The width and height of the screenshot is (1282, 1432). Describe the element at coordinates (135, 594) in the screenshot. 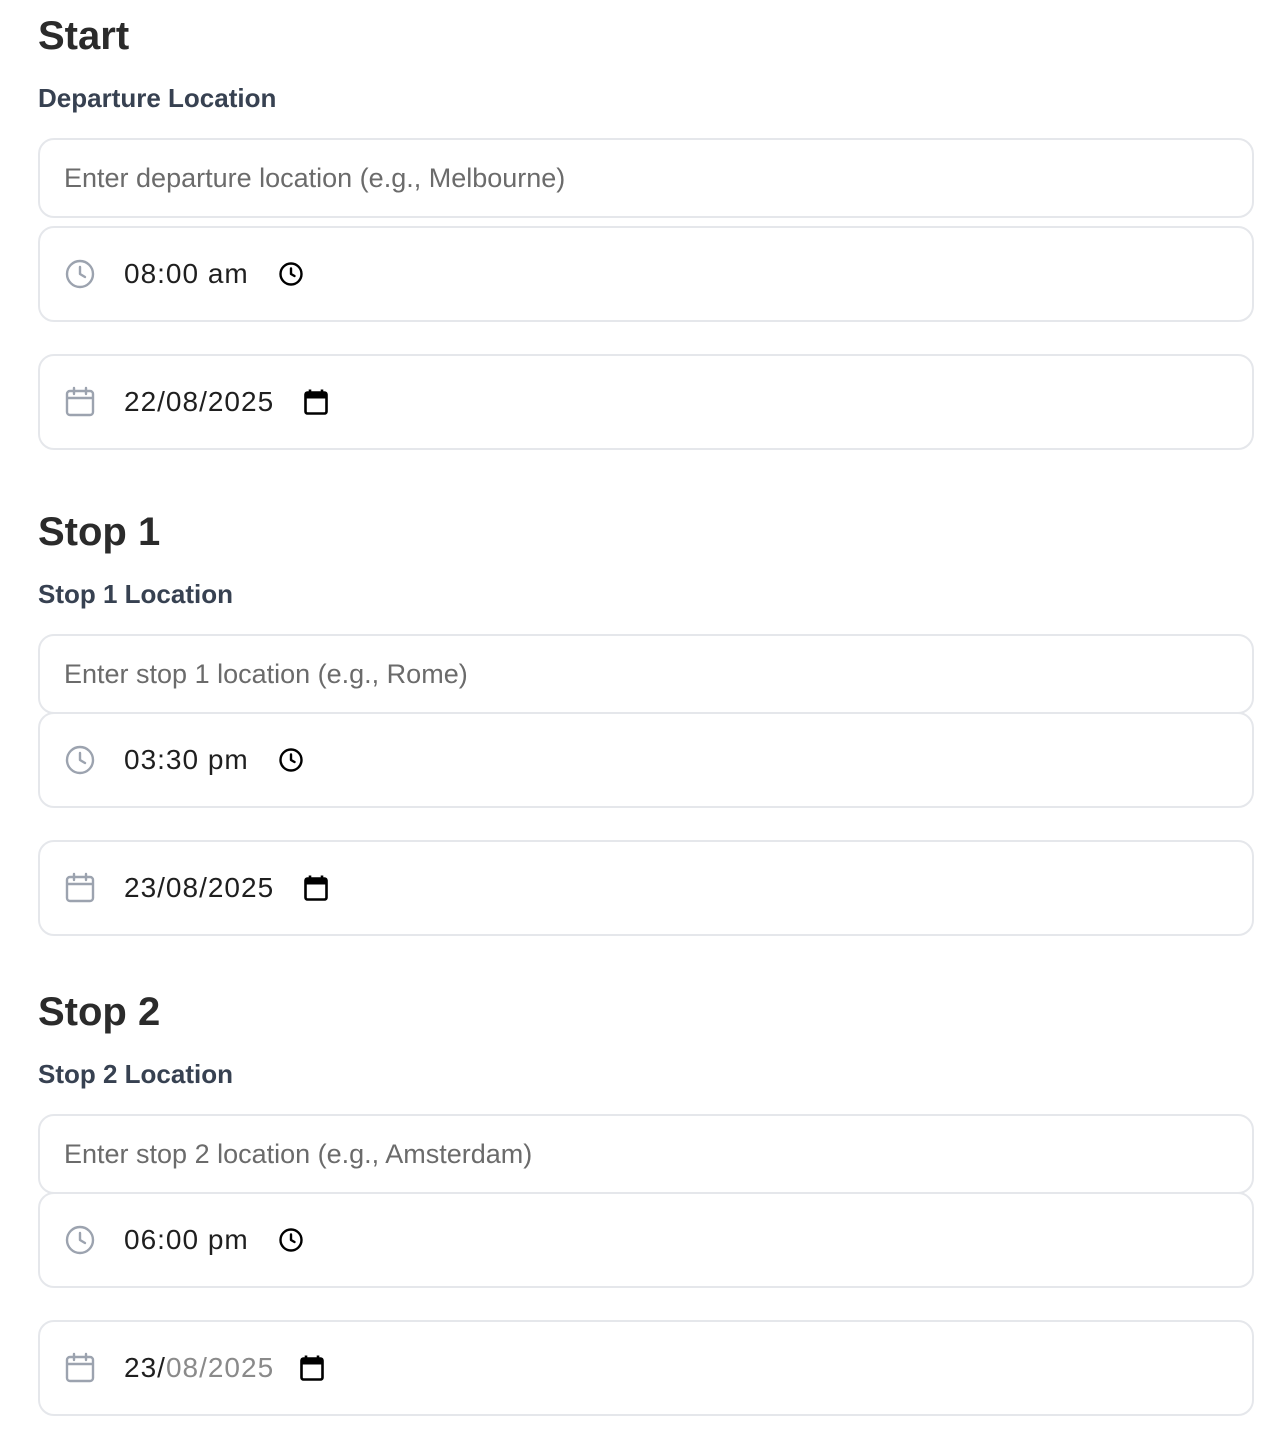

I see `stop-1-location-label: Stop 1 Location` at that location.